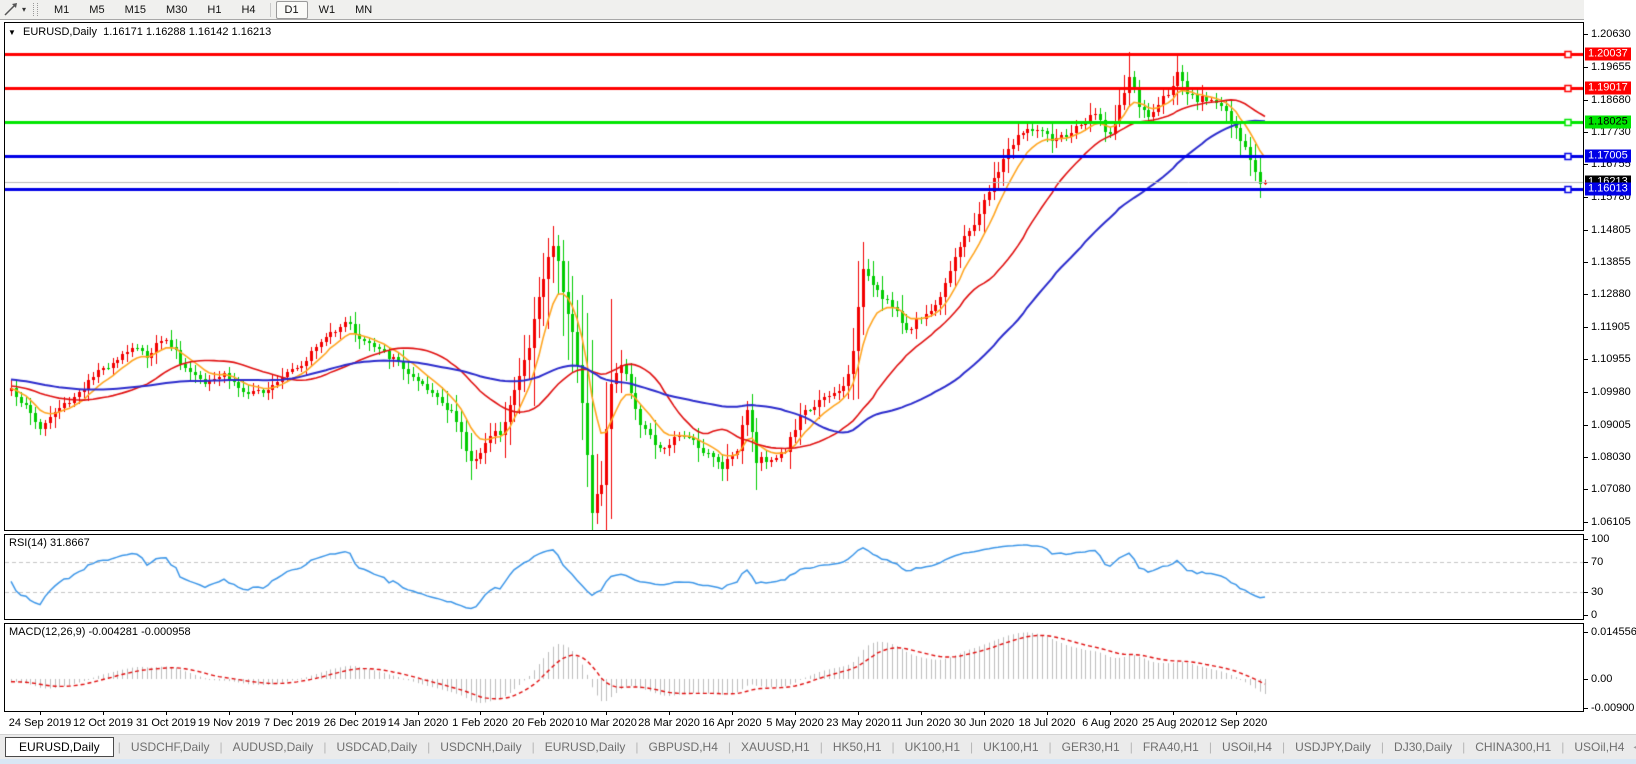 The image size is (1636, 764). What do you see at coordinates (1611, 522) in the screenshot?
I see `price-tick-label: 1.06105` at bounding box center [1611, 522].